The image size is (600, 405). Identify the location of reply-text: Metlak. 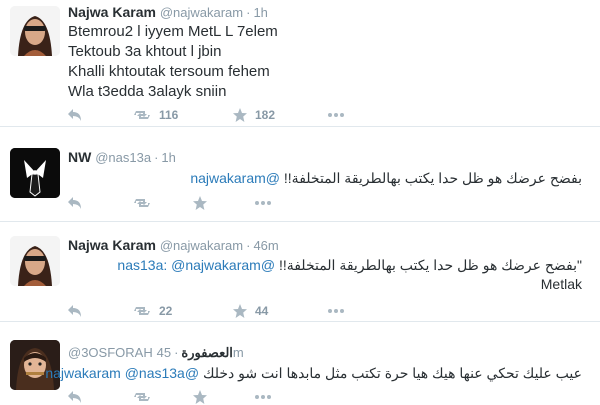
(561, 284).